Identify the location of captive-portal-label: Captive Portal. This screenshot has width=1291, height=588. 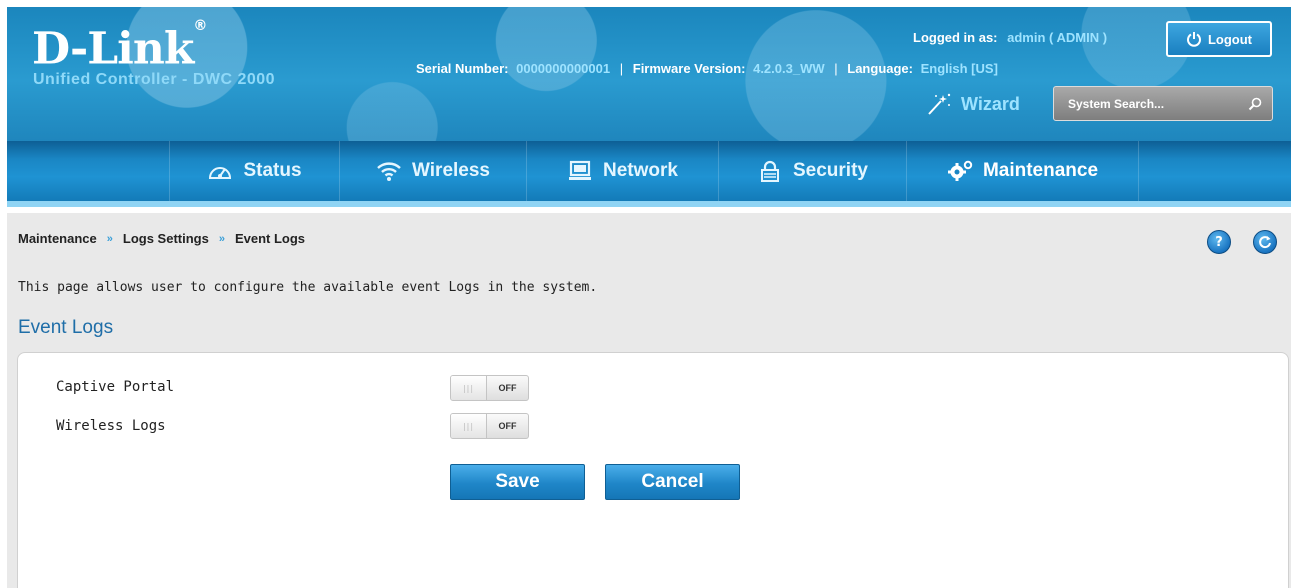
(115, 387).